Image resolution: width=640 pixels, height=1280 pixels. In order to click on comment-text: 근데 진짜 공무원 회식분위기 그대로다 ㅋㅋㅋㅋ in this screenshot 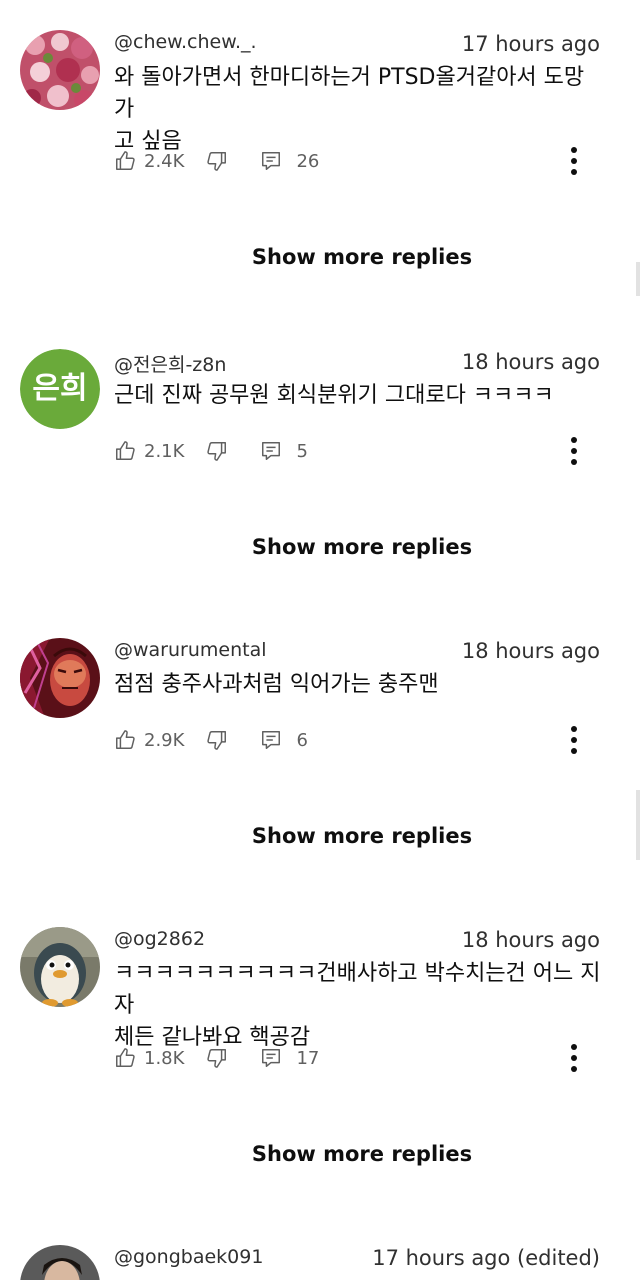, I will do `click(358, 396)`.